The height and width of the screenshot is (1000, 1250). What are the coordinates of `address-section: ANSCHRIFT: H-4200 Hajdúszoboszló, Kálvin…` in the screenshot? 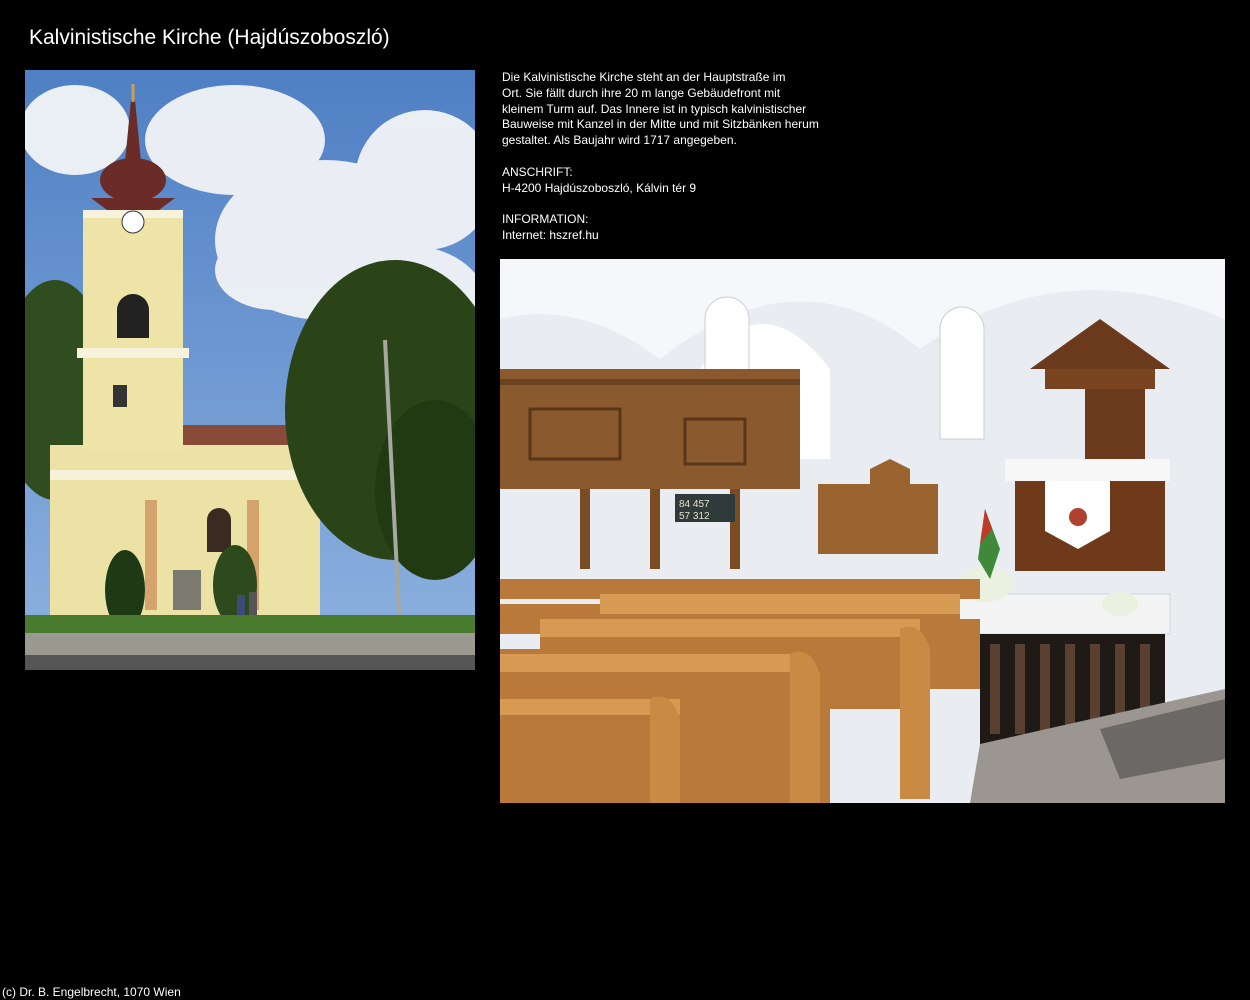 It's located at (667, 181).